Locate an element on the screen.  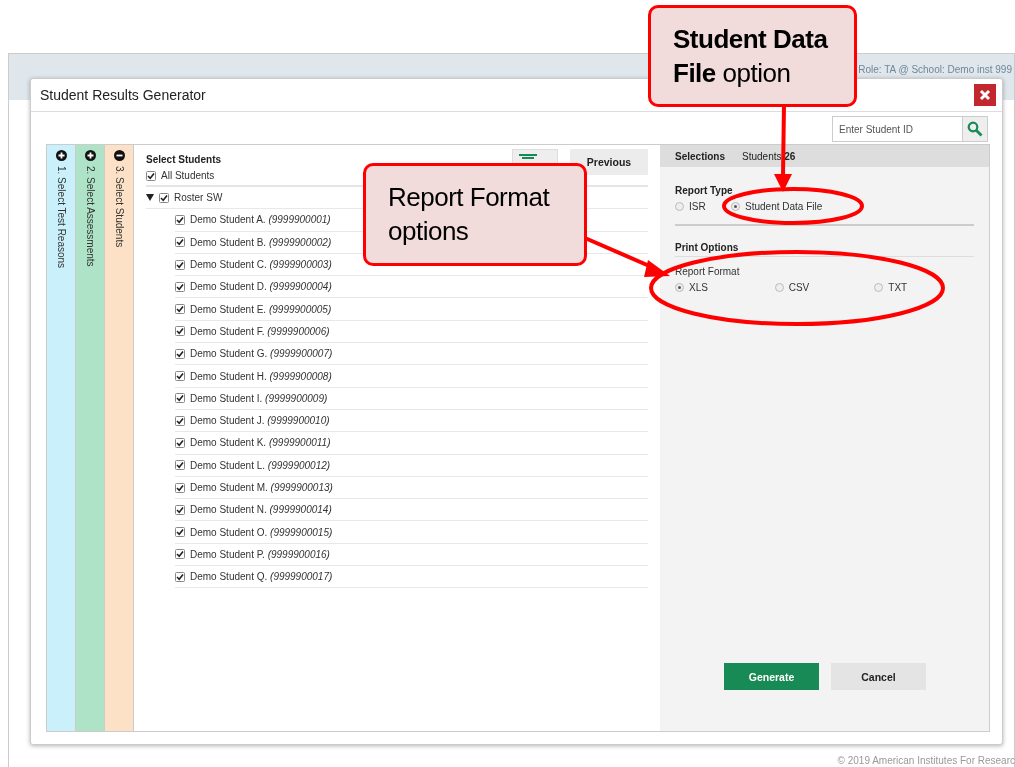
student-label: Demo Student J. (9999900010) is located at coordinates (260, 421).